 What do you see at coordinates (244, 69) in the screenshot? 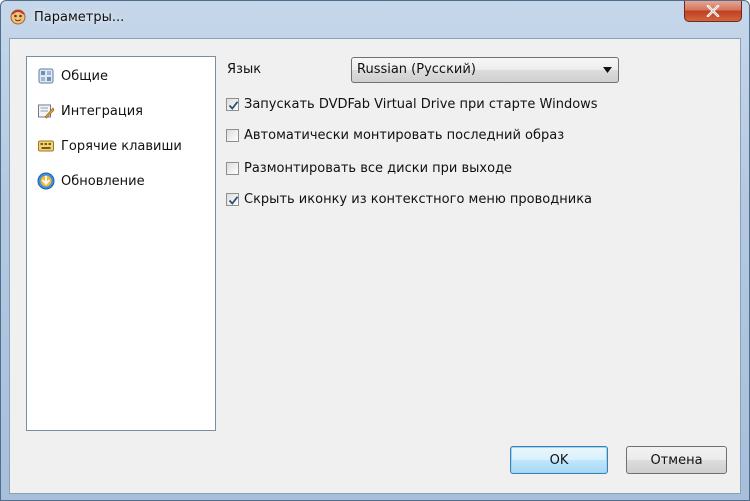
I see `language-label: Язык` at bounding box center [244, 69].